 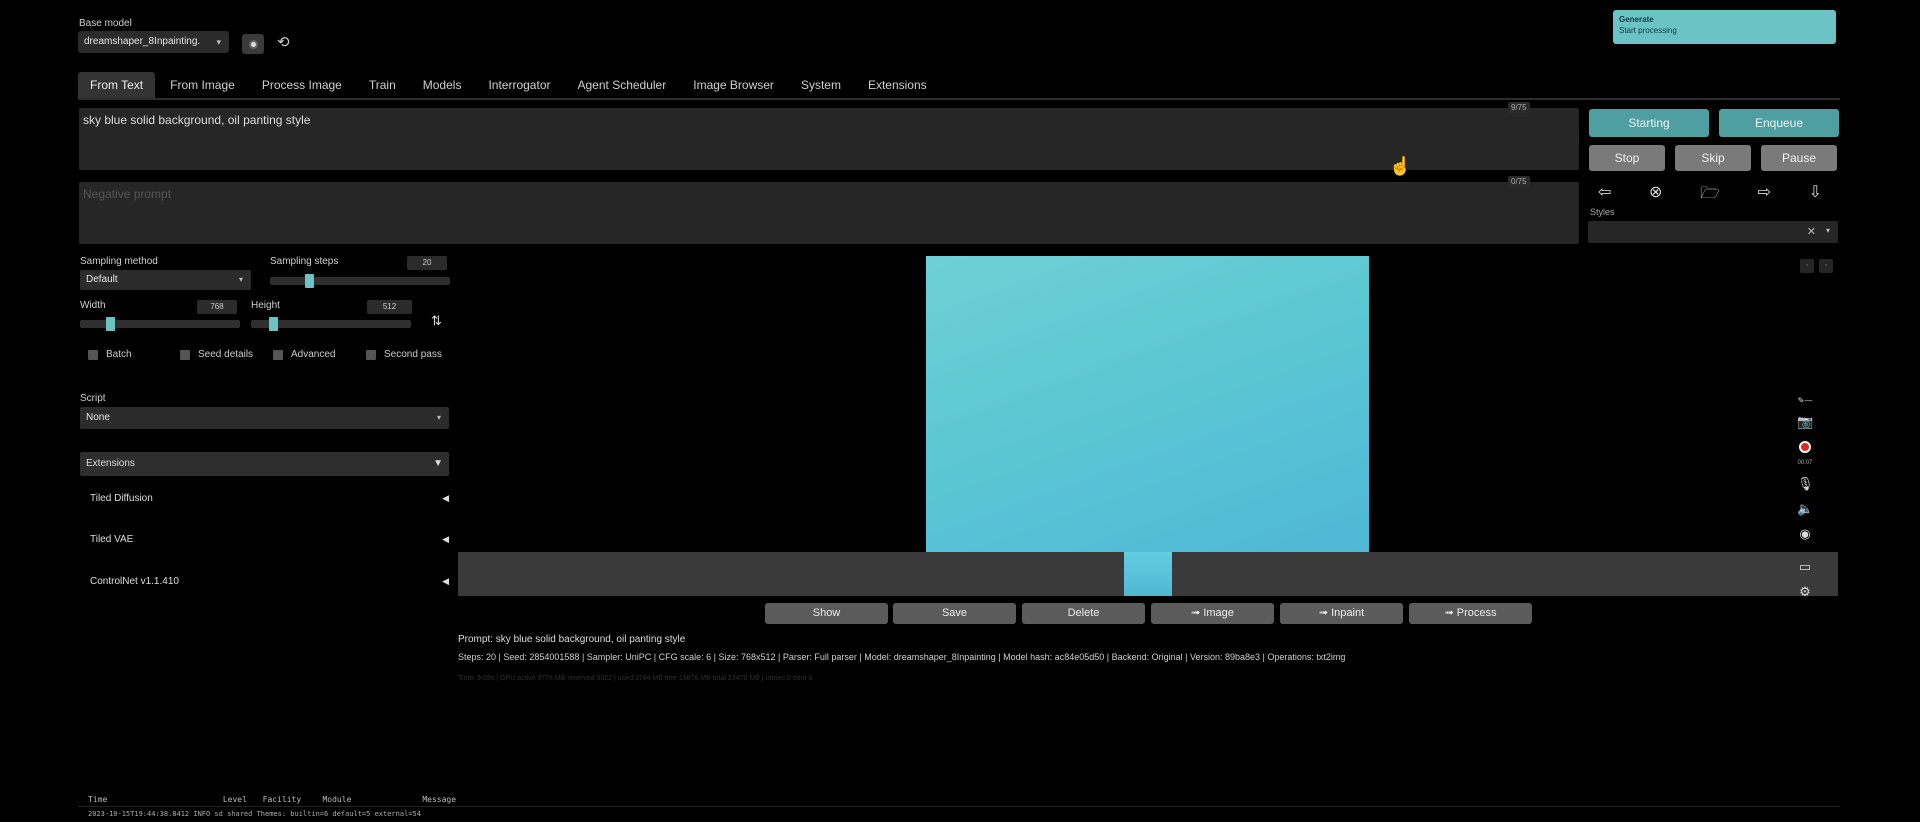 What do you see at coordinates (134, 581) in the screenshot?
I see `extension-label: ControlNet v1.1.410` at bounding box center [134, 581].